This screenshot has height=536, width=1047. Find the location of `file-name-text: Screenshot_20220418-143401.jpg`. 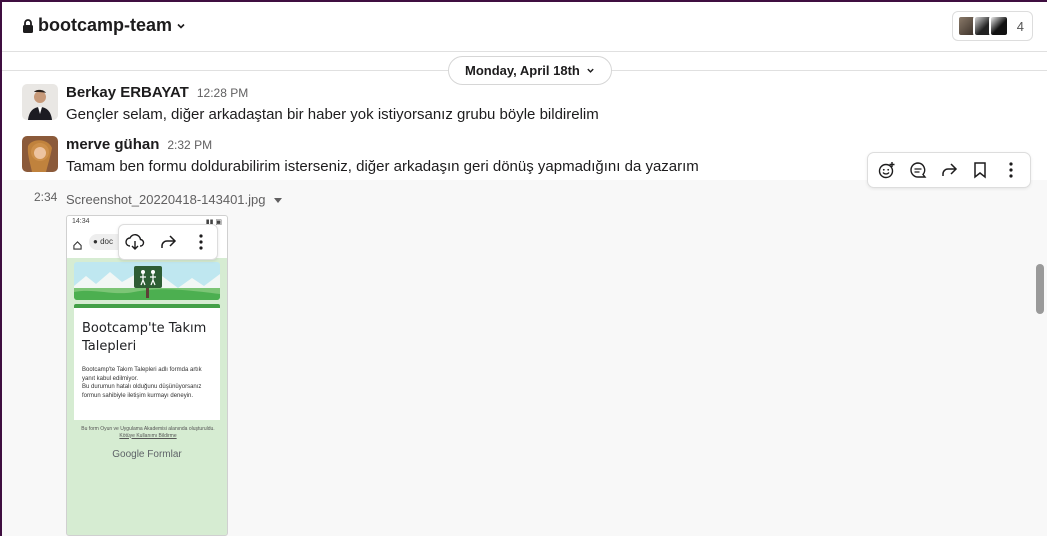

file-name-text: Screenshot_20220418-143401.jpg is located at coordinates (166, 199).